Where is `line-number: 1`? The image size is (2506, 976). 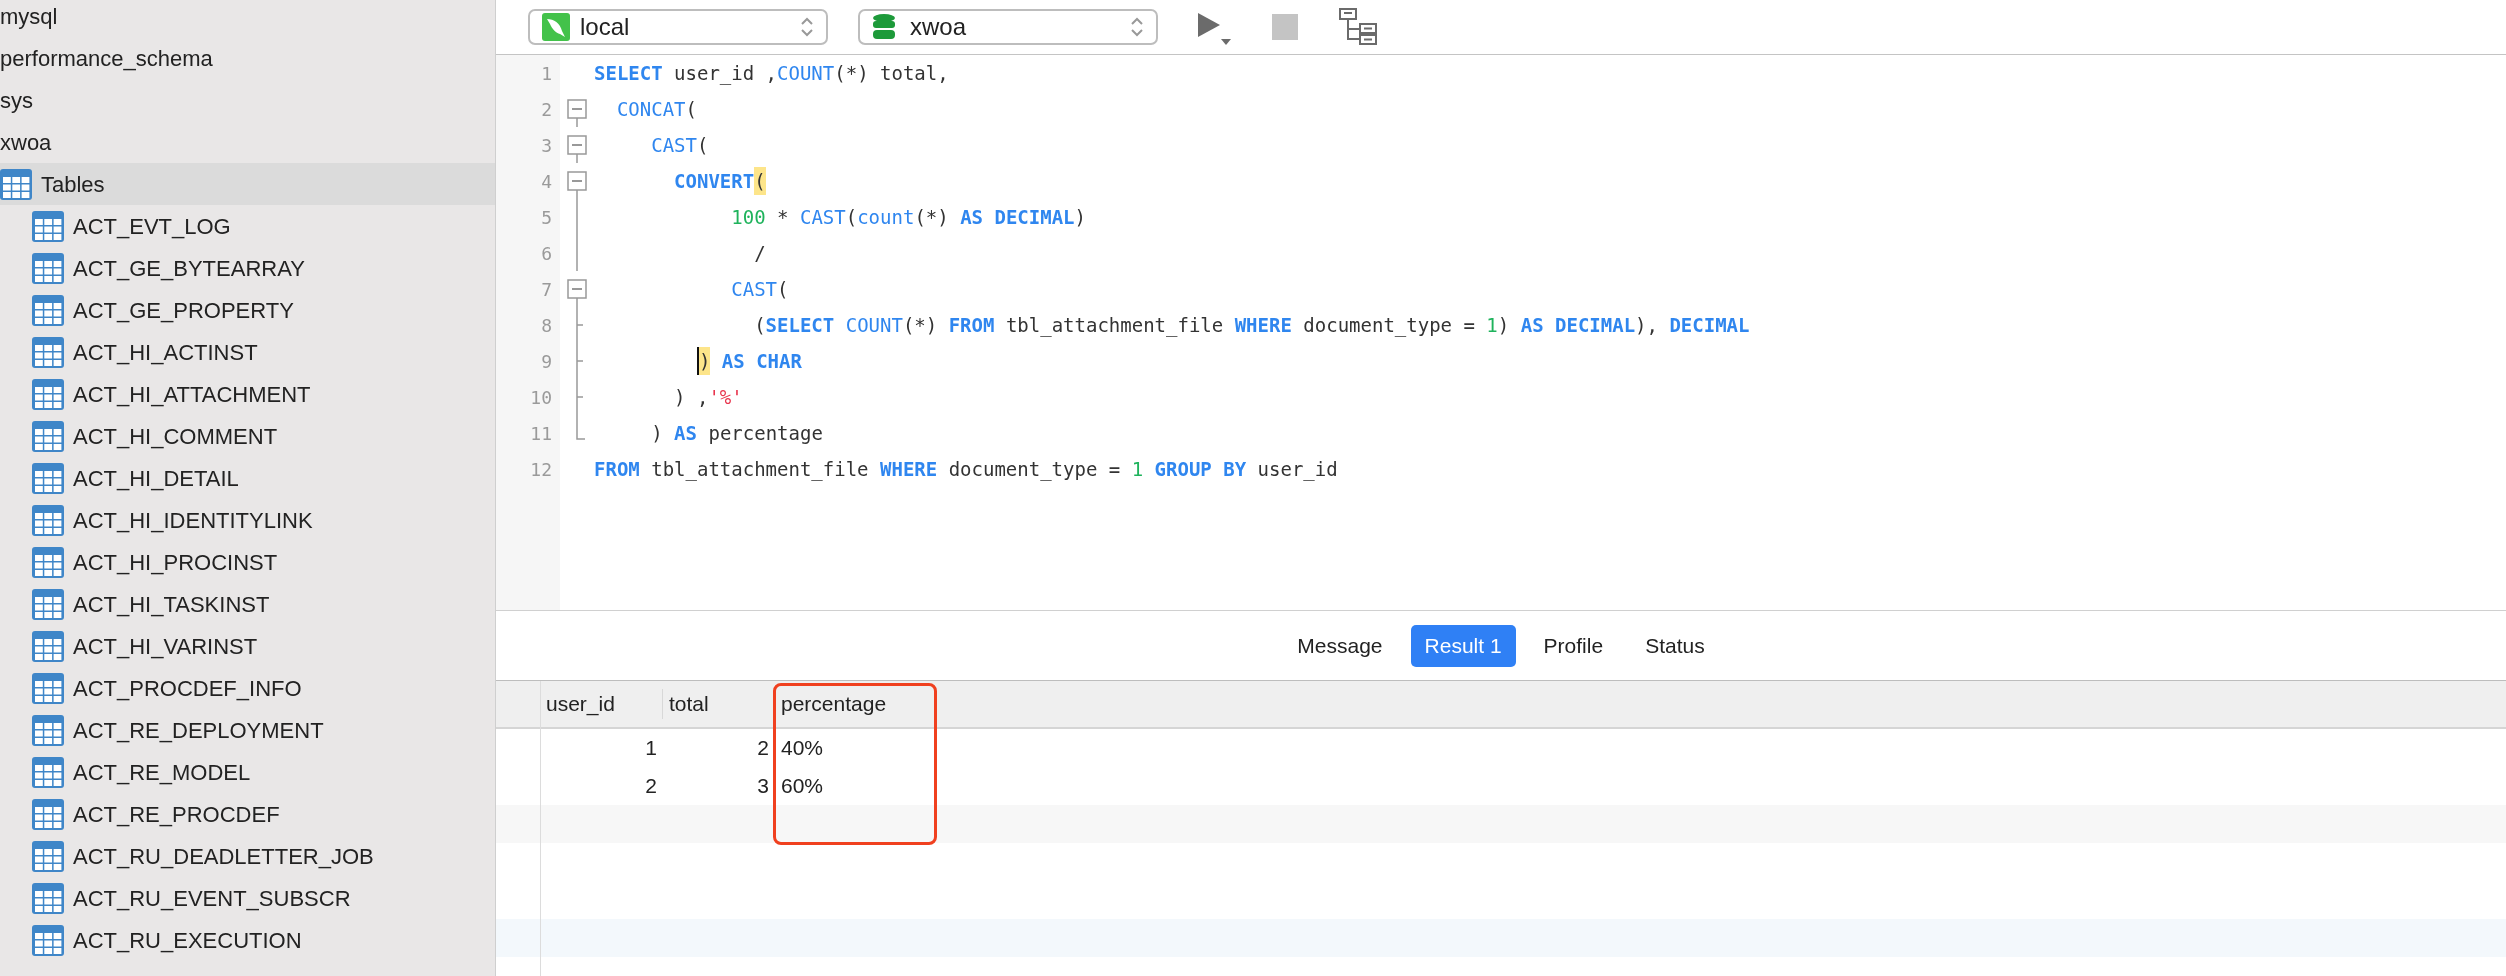
line-number: 1 is located at coordinates (546, 73).